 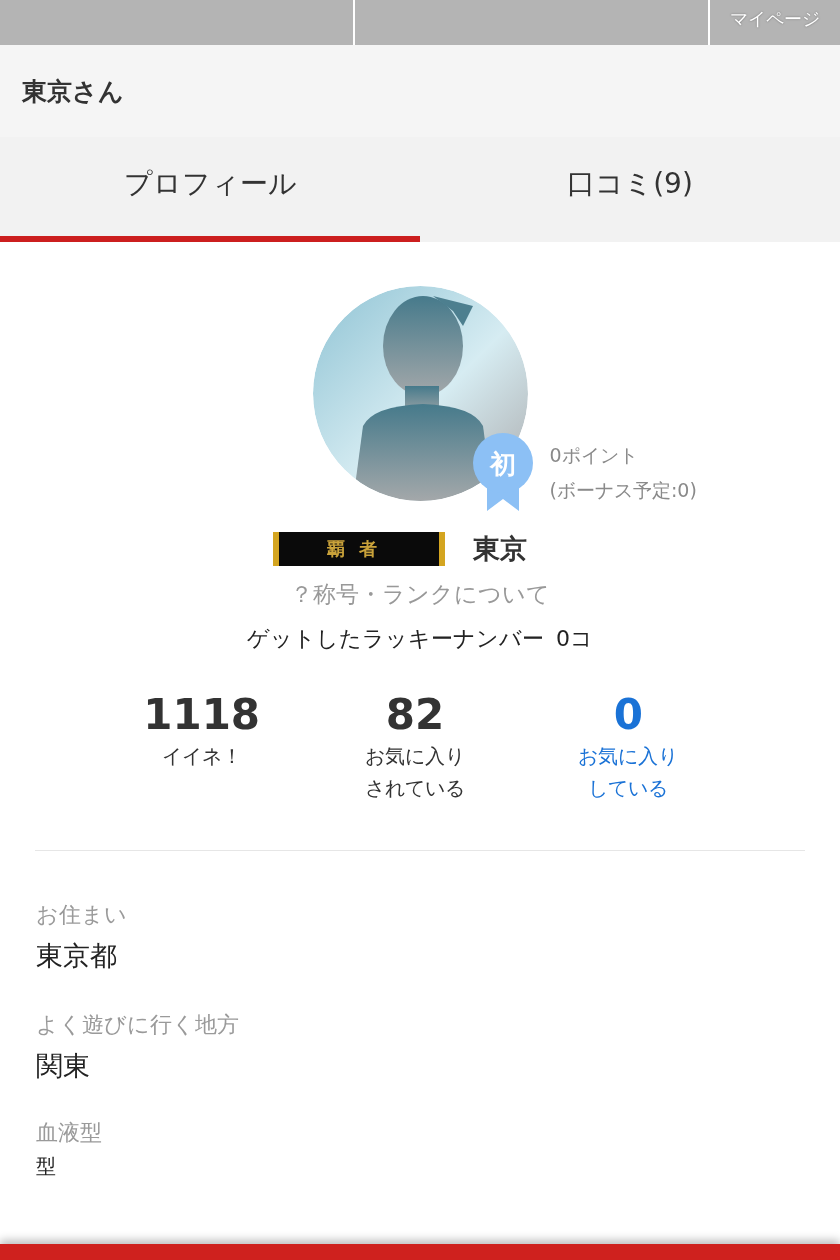 I want to click on user-name: 東京, so click(x=500, y=549).